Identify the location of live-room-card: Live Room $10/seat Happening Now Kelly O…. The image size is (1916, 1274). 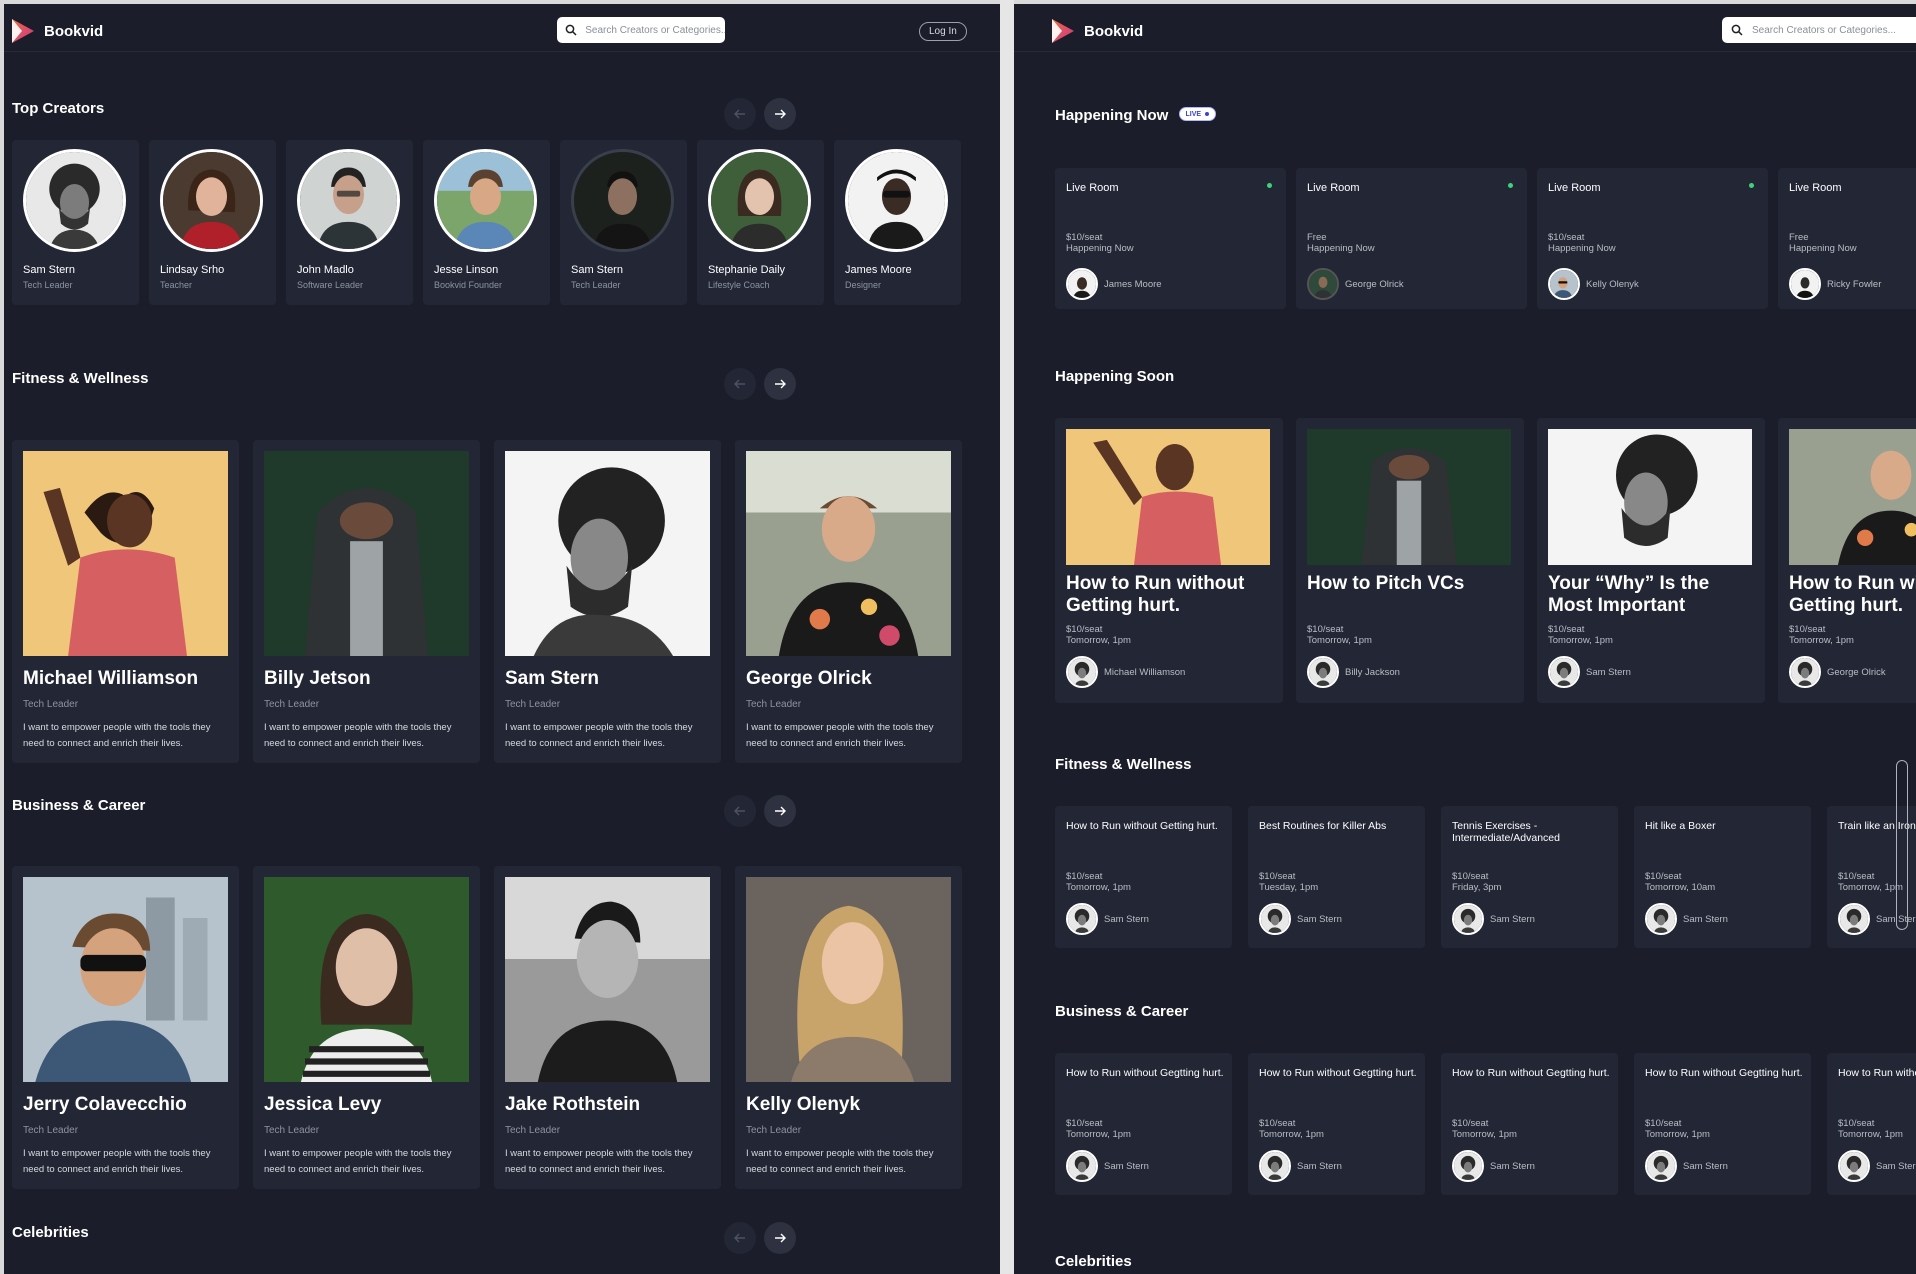
(1652, 238).